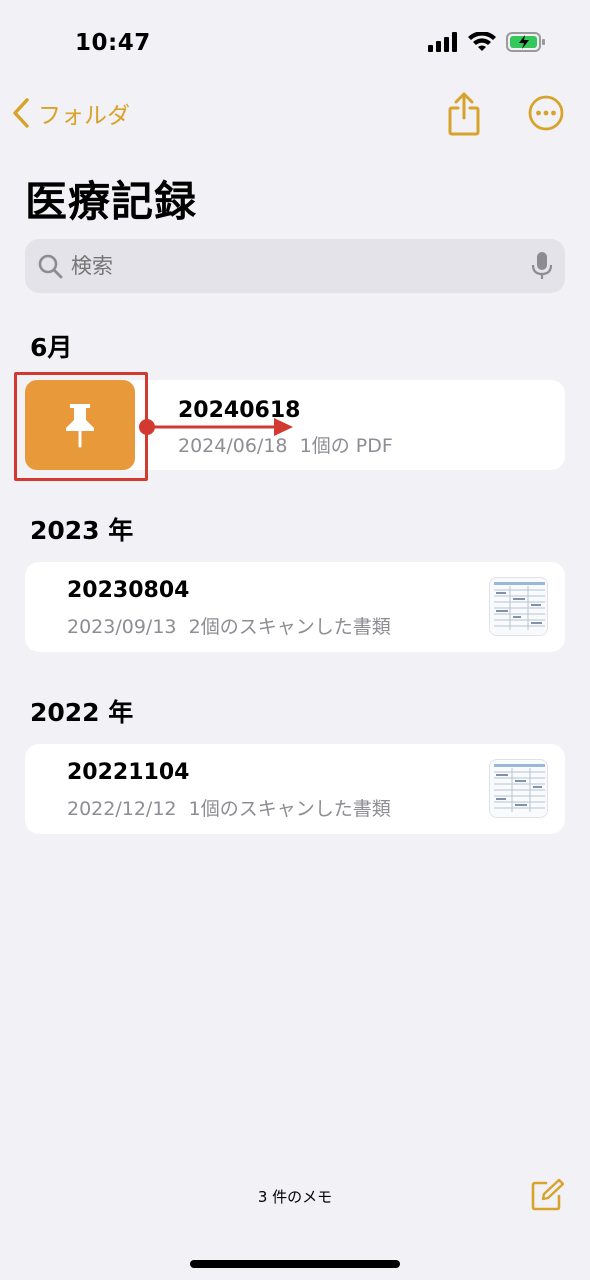  Describe the element at coordinates (289, 809) in the screenshot. I see `note-detail: 1個のスキャンした書類` at that location.